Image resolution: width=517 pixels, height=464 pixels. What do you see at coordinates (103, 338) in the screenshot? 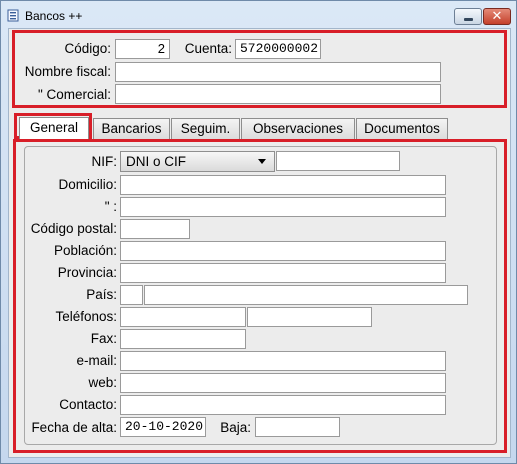
I see `fax-label: Fax:` at bounding box center [103, 338].